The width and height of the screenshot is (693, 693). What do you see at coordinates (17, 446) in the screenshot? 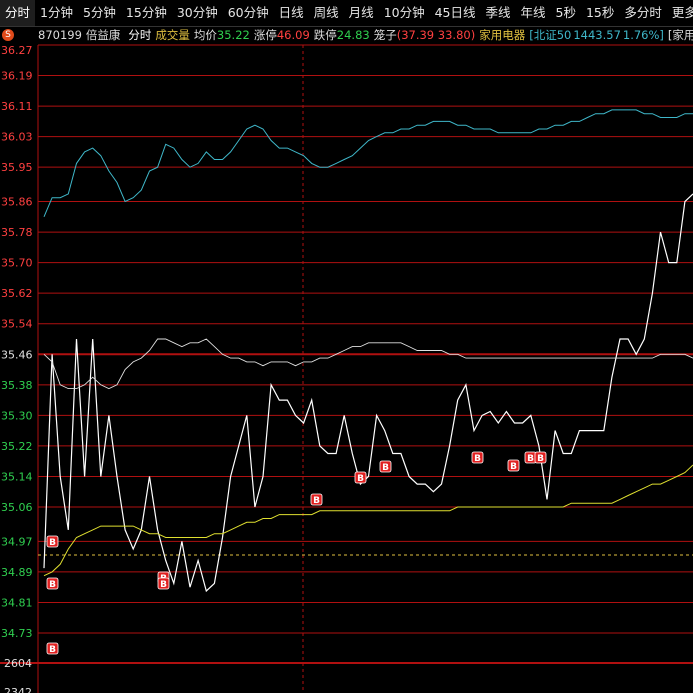
I see `price-axis-label: 35.22` at bounding box center [17, 446].